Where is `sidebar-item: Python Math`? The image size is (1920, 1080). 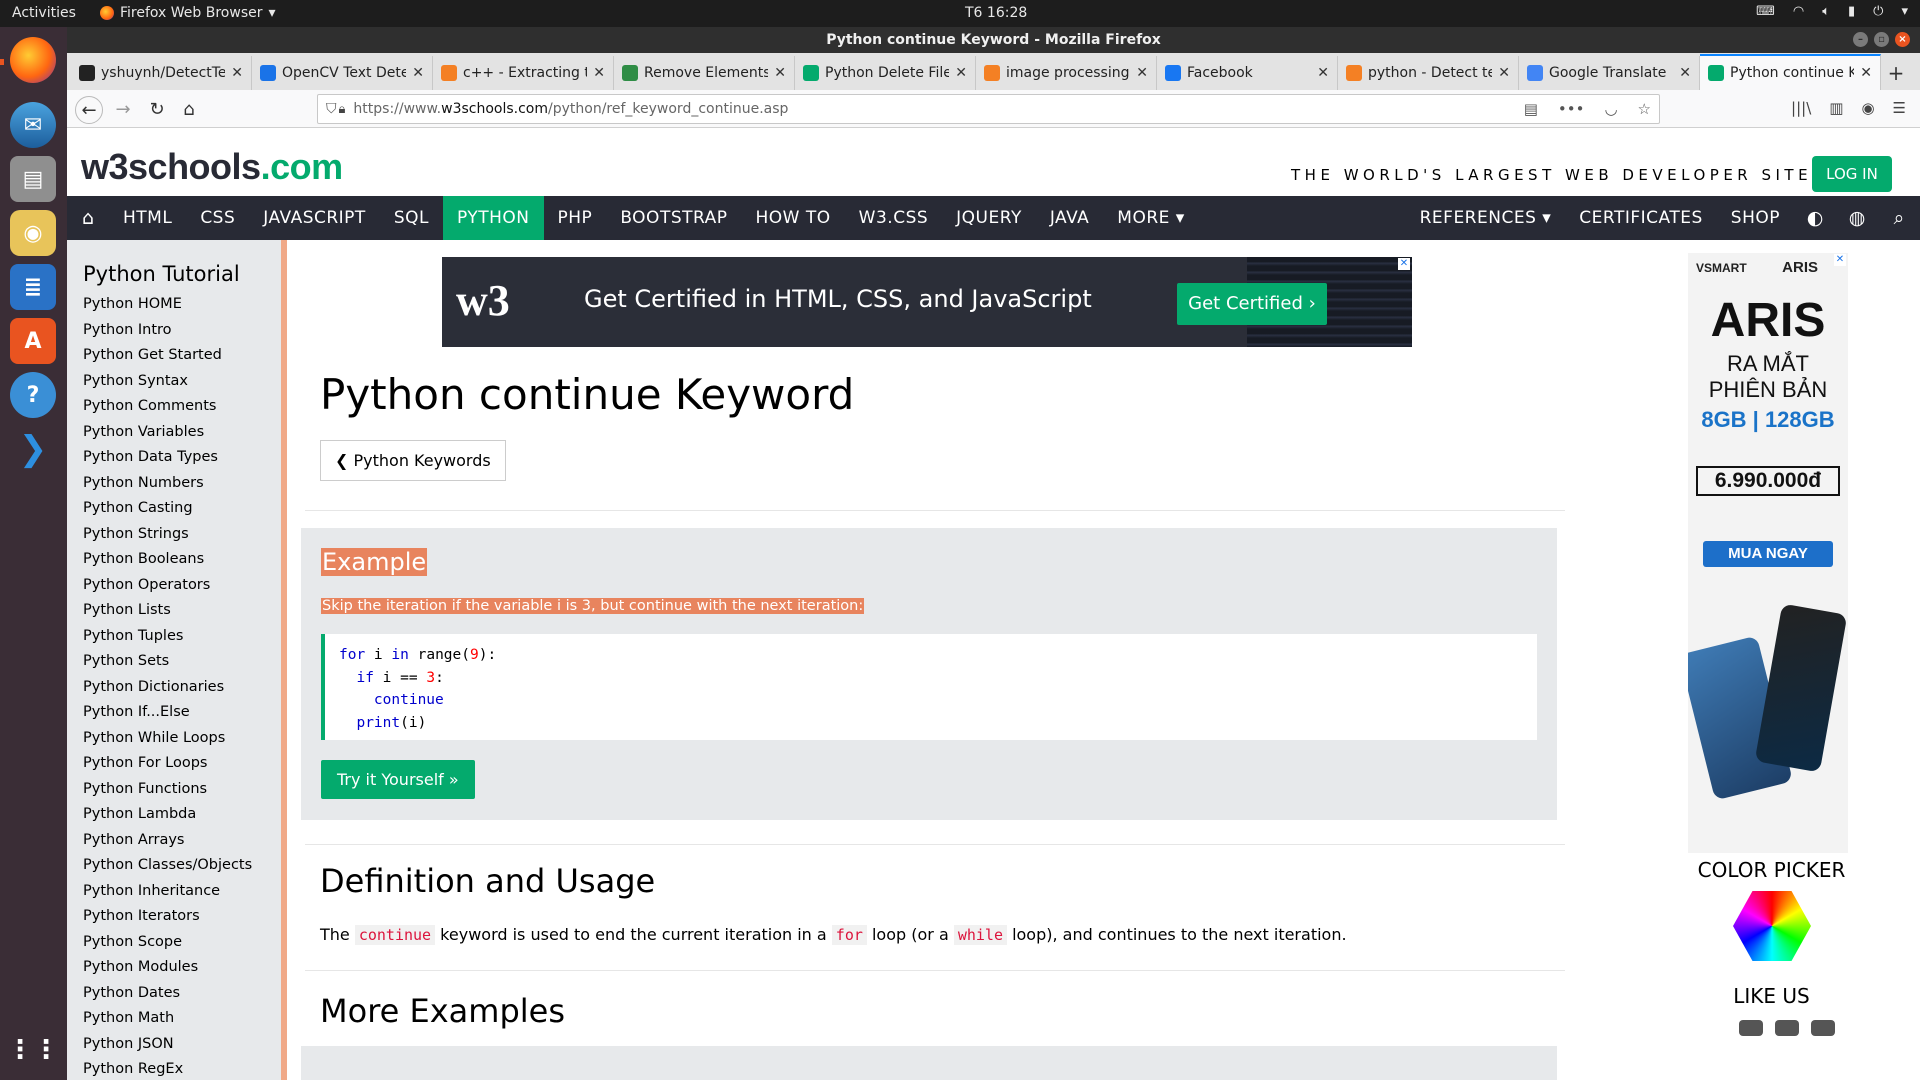 sidebar-item: Python Math is located at coordinates (174, 1019).